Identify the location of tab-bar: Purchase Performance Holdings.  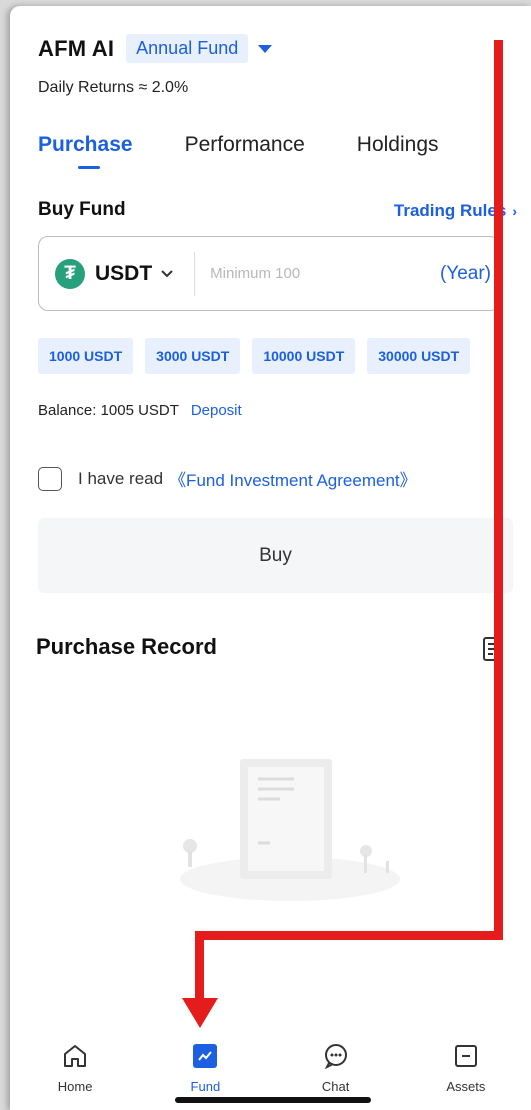
(264, 151).